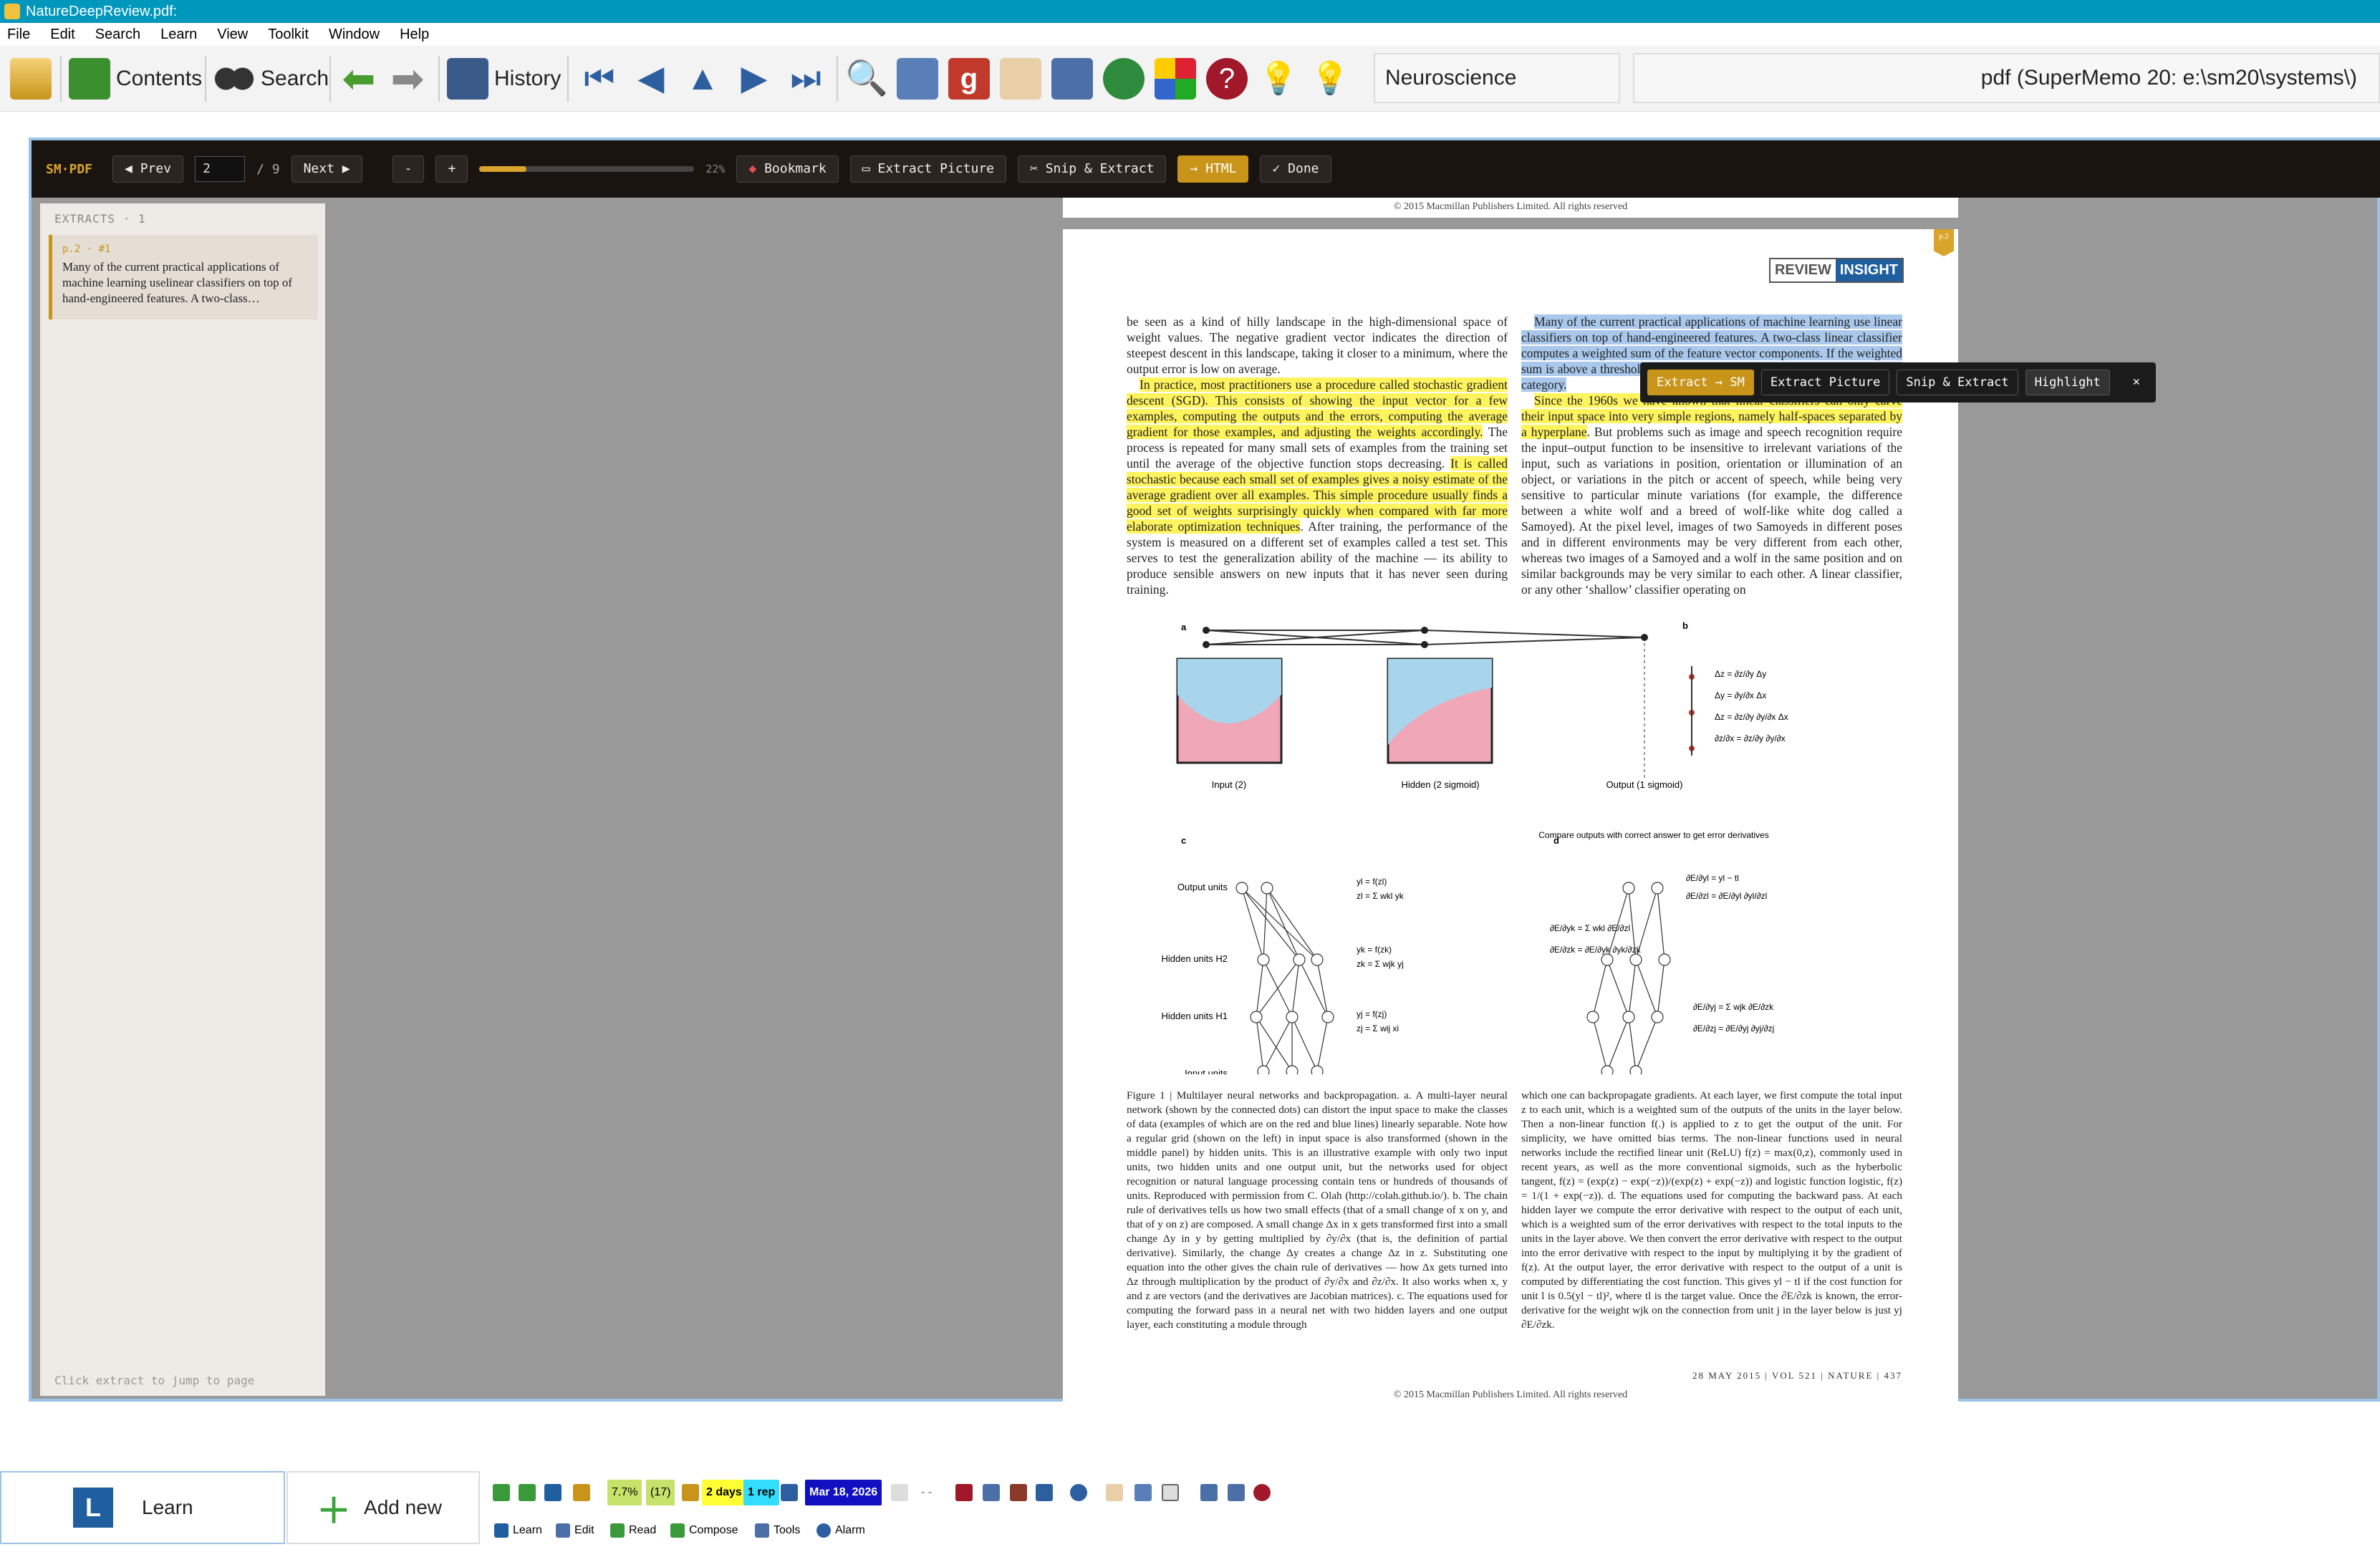 Image resolution: width=2380 pixels, height=1547 pixels. I want to click on path-field: pdf (SuperMemo 20: e:\sm20\systems\), so click(2006, 78).